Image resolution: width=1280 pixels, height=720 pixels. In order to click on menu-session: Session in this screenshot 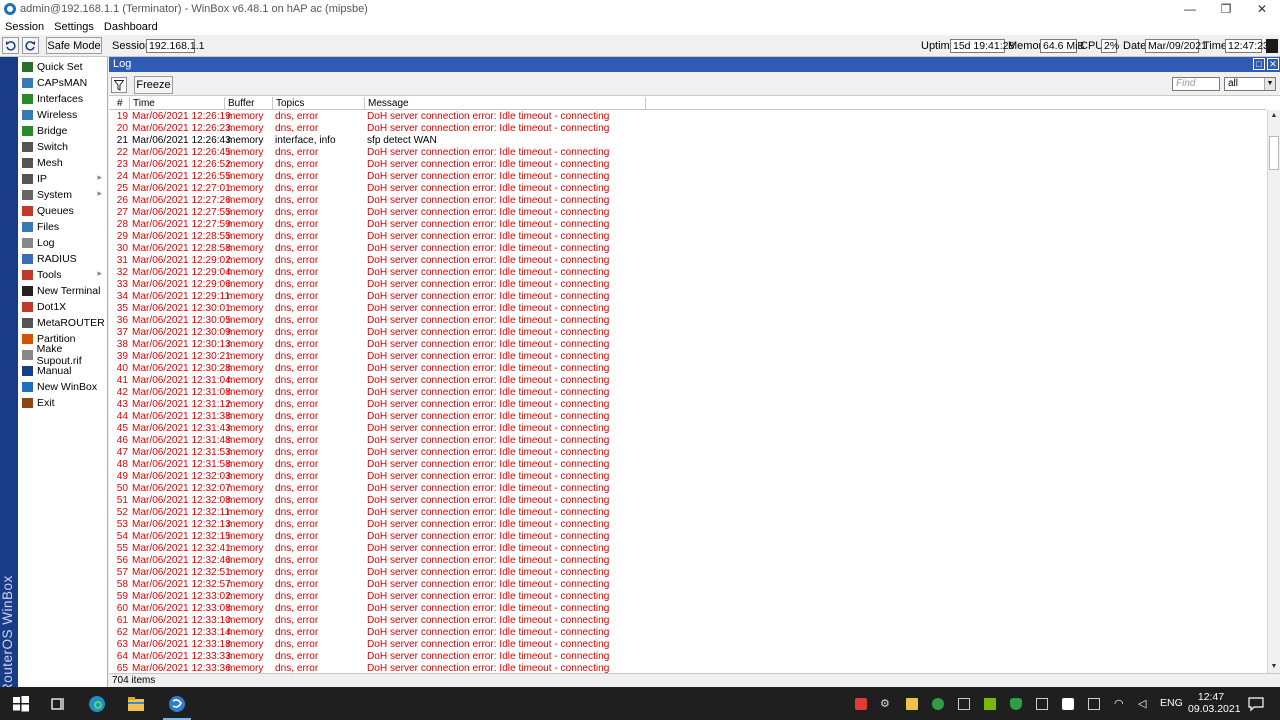, I will do `click(24, 27)`.